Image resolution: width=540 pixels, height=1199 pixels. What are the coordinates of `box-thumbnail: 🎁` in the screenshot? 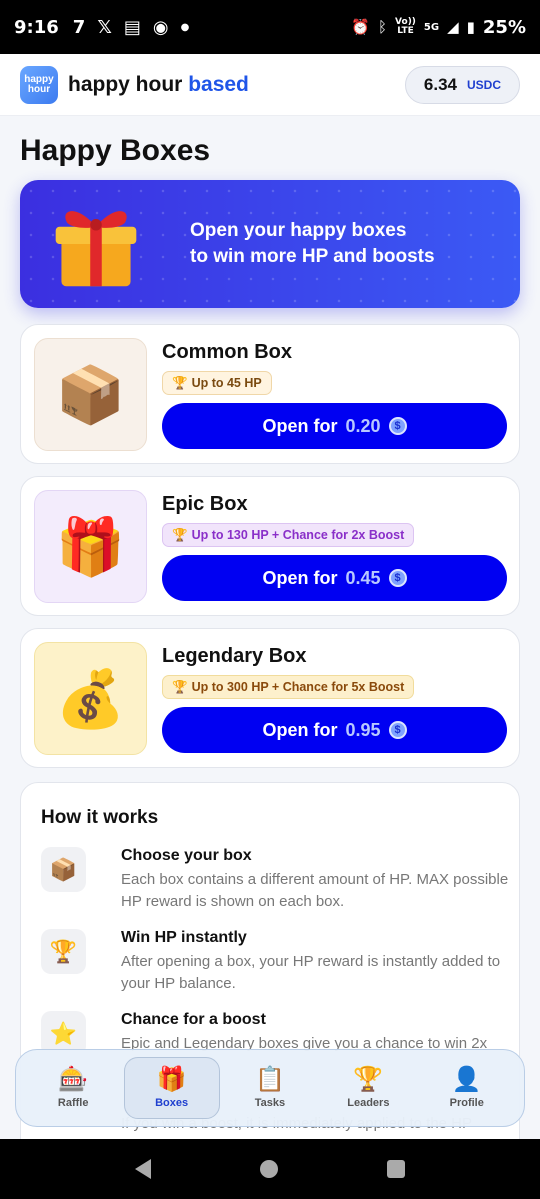 It's located at (90, 546).